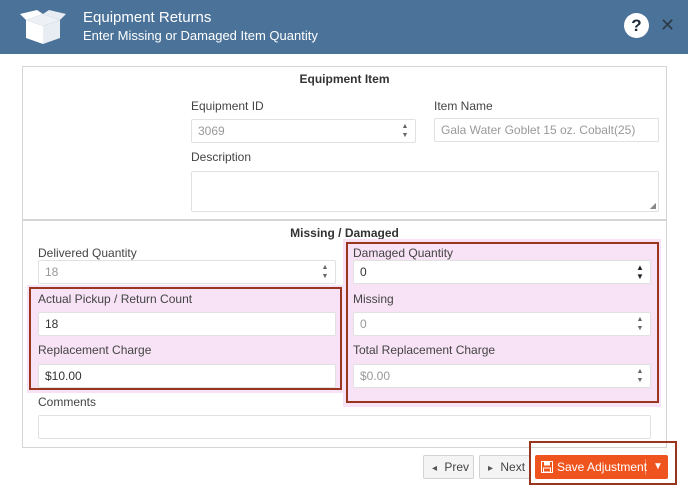 This screenshot has height=496, width=688. Describe the element at coordinates (221, 157) in the screenshot. I see `description-label: Description` at that location.